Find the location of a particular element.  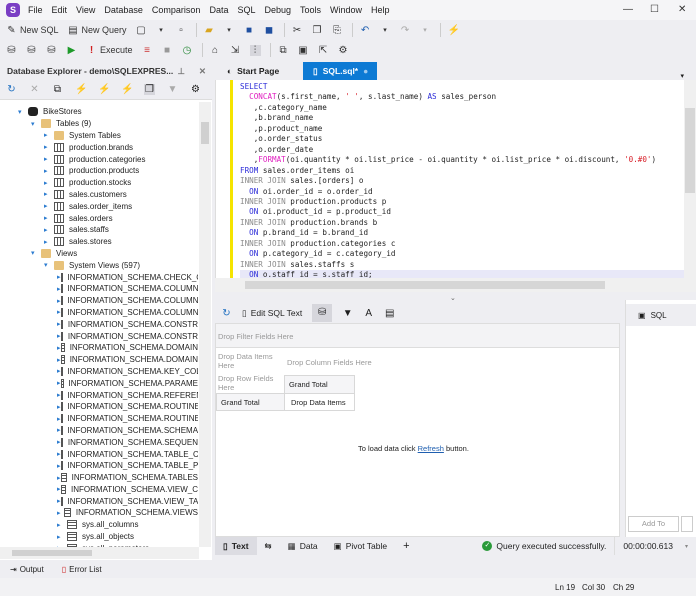

open-folder-icon: ▰ is located at coordinates (209, 30).